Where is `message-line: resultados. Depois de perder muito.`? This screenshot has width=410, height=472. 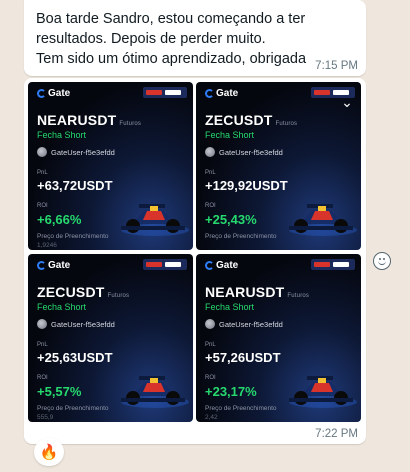
message-line: resultados. Depois de perder muito. is located at coordinates (151, 39).